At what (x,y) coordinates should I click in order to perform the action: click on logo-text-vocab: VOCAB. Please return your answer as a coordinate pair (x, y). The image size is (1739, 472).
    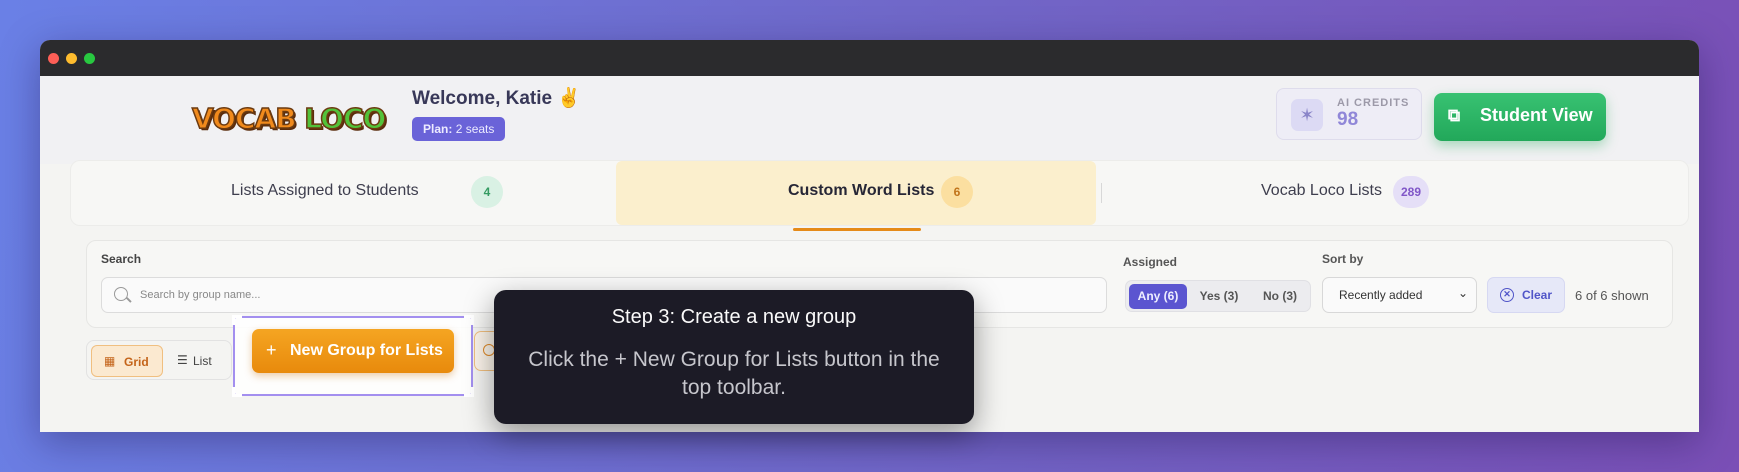
    Looking at the image, I should click on (244, 118).